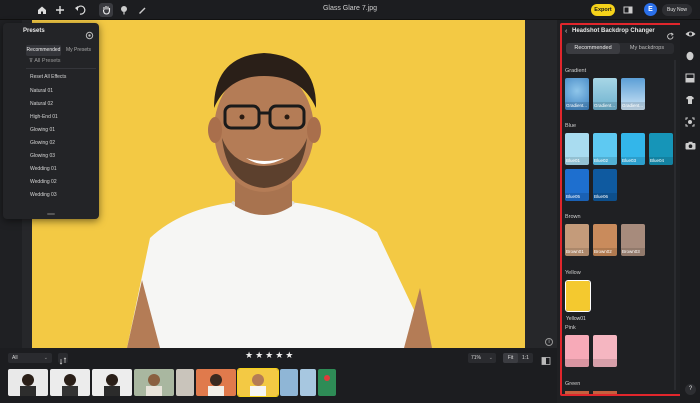 Image resolution: width=700 pixels, height=403 pixels. I want to click on panel-toggle-icon, so click(628, 10).